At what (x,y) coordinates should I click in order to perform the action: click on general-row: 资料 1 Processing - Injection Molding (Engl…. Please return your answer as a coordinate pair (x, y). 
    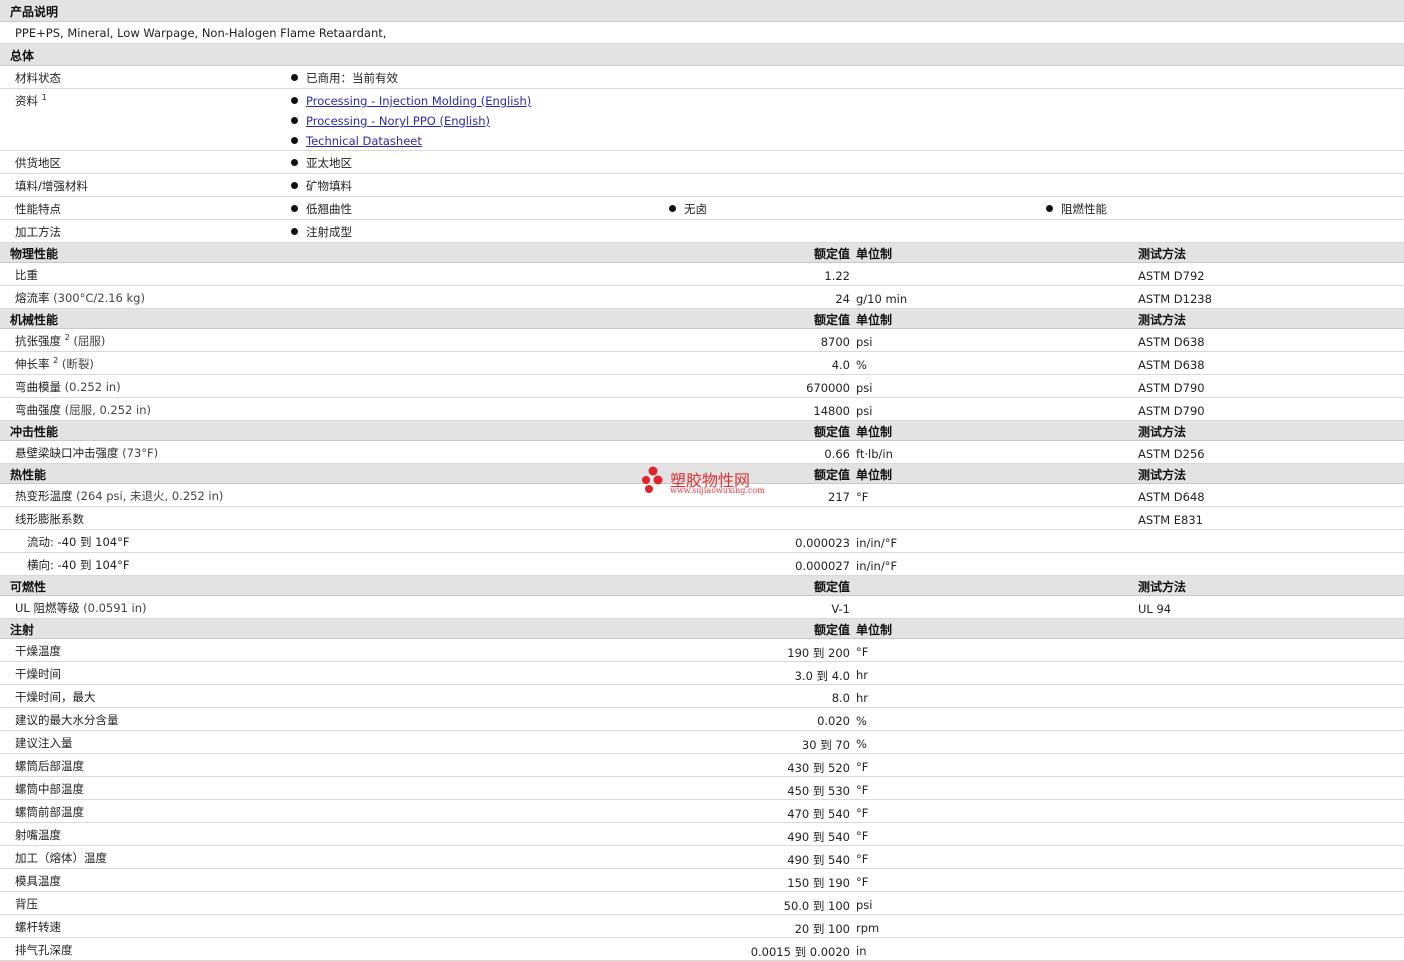
    Looking at the image, I should click on (702, 120).